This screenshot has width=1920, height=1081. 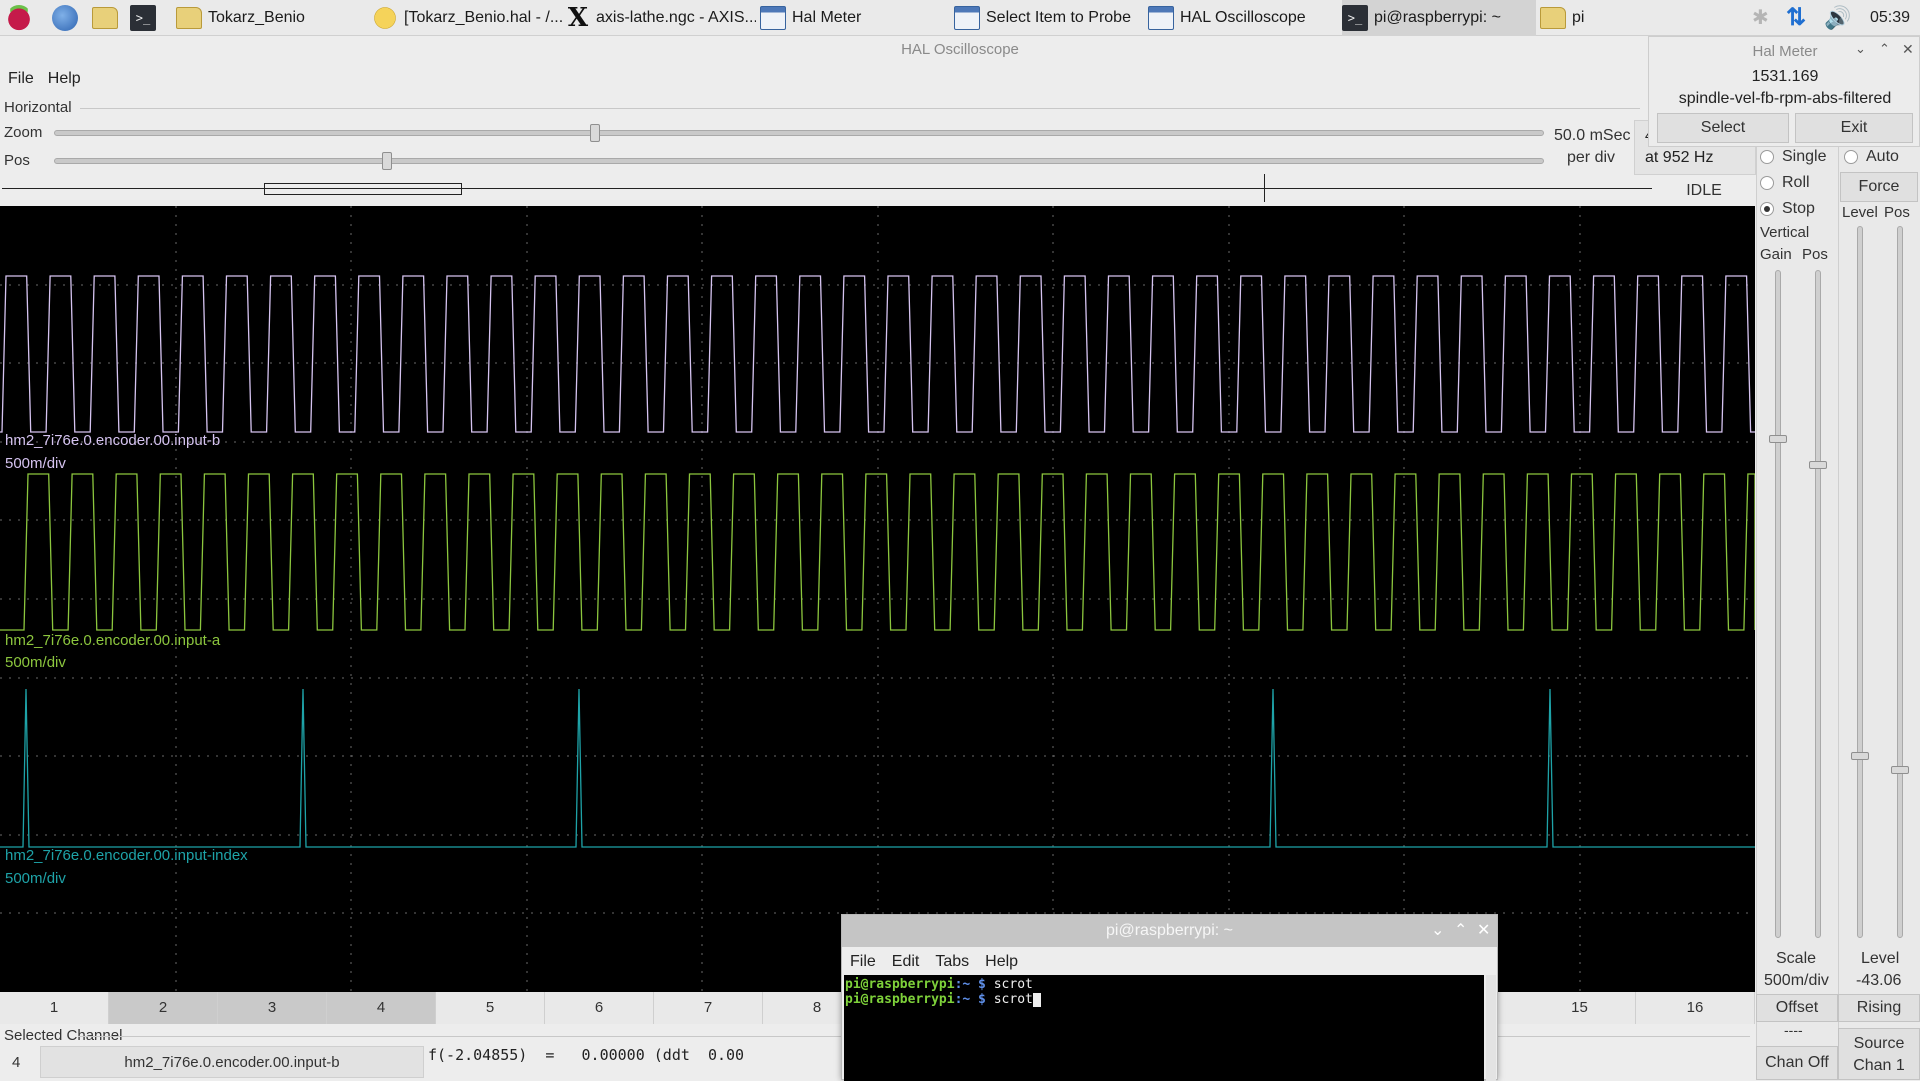 I want to click on trigger-marker, so click(x=1264, y=188).